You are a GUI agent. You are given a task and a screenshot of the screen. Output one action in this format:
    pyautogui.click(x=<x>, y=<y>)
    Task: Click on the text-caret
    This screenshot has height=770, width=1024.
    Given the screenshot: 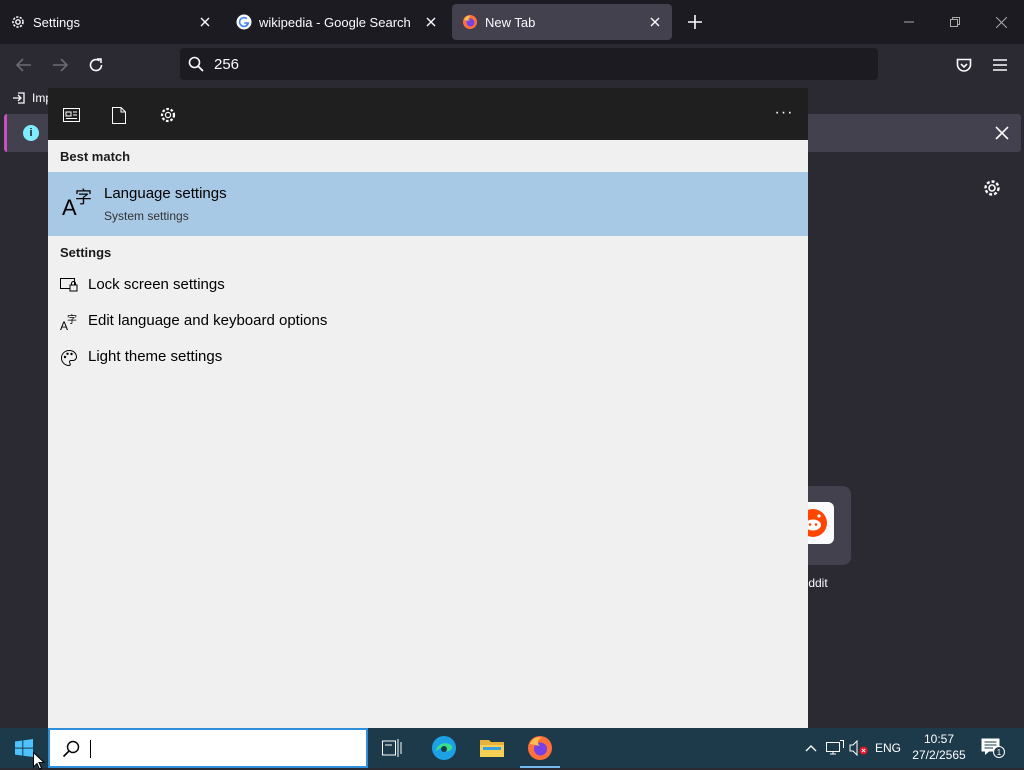 What is the action you would take?
    pyautogui.click(x=90, y=749)
    